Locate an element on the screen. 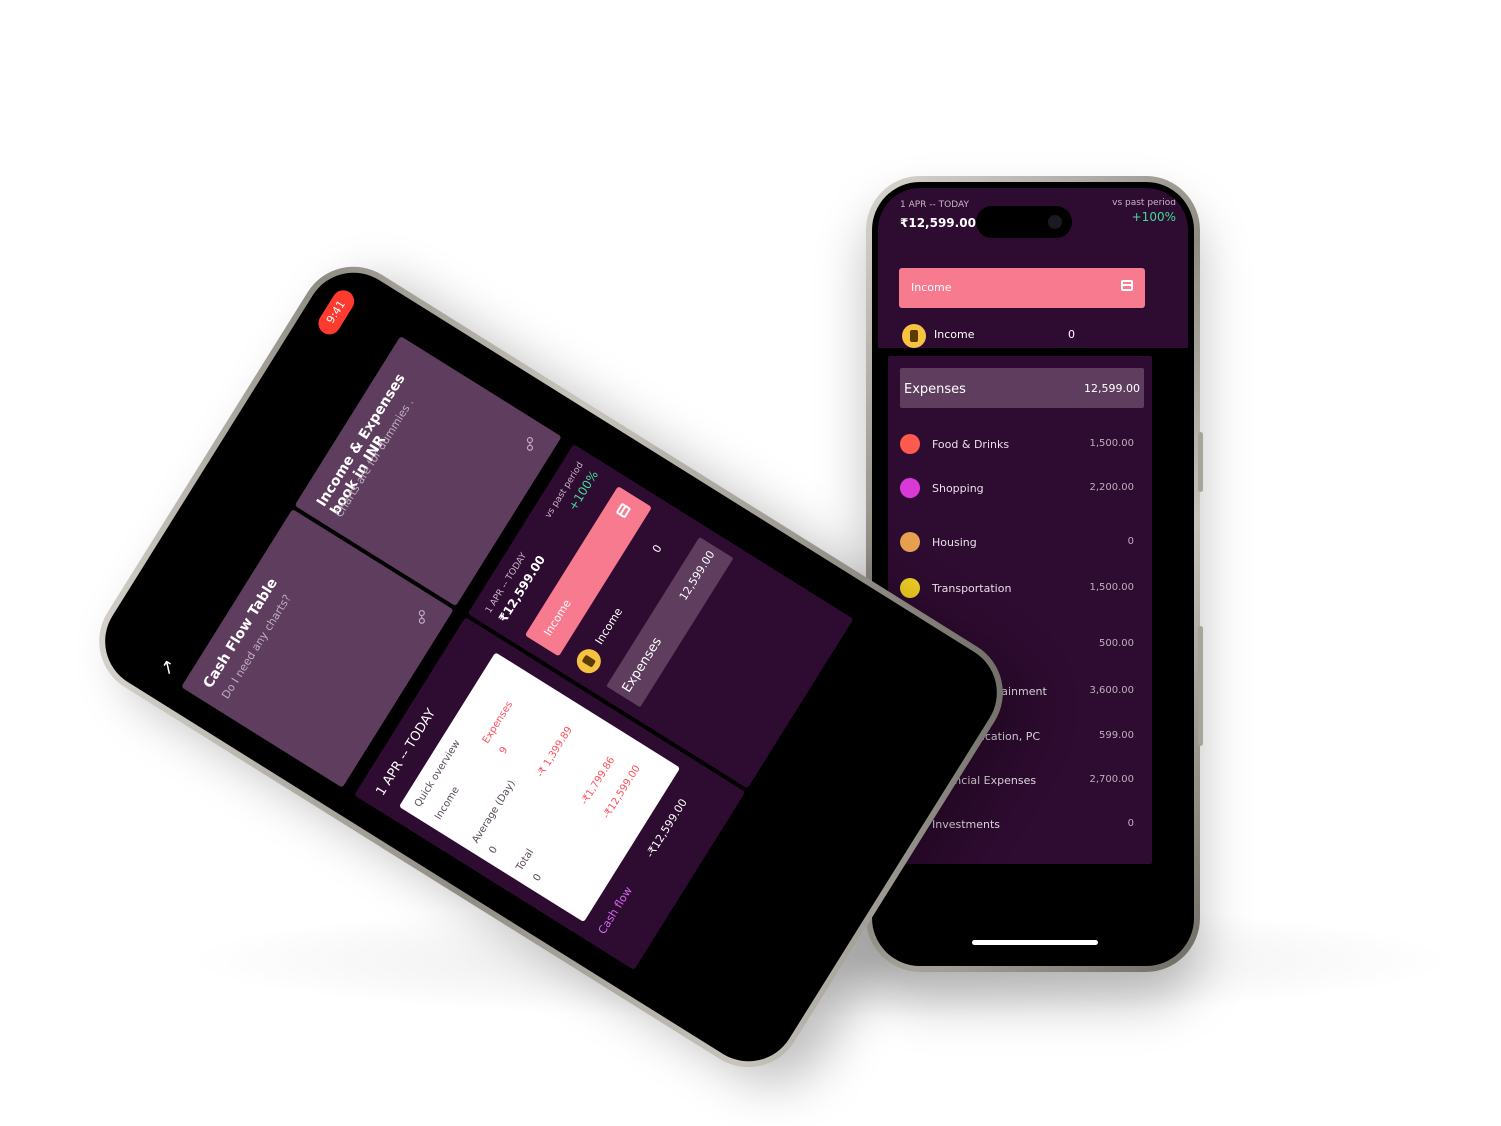  total-label: Total is located at coordinates (525, 860).